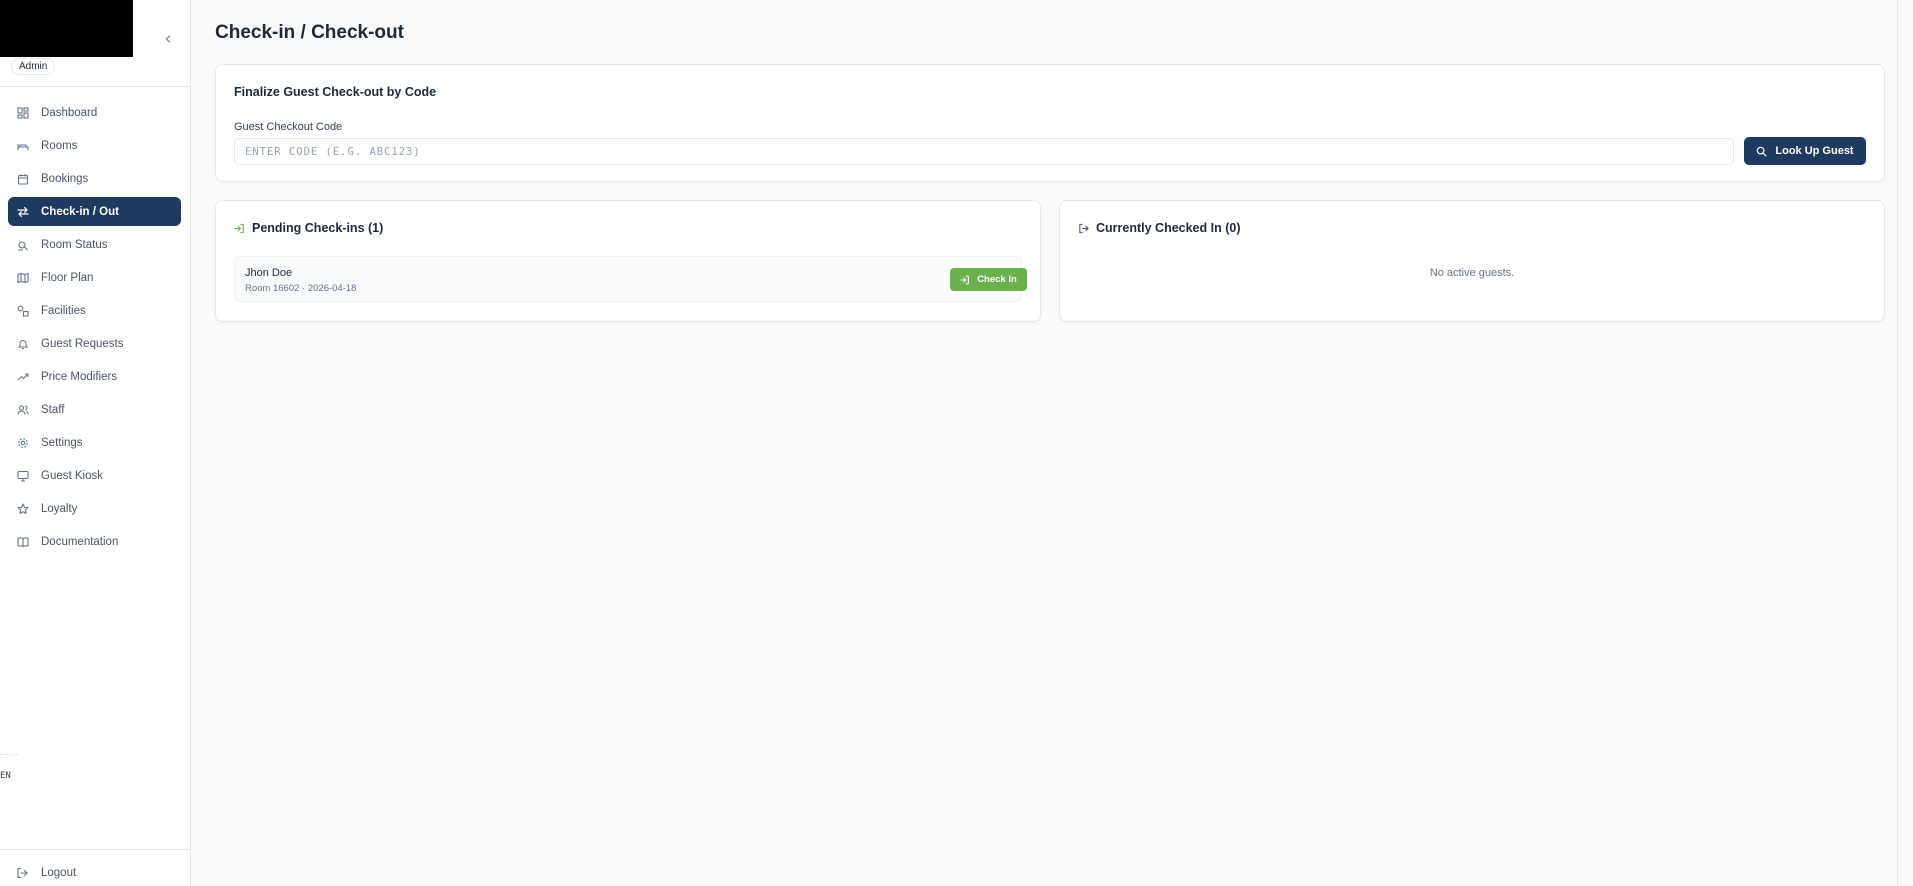 The image size is (1913, 886). What do you see at coordinates (94, 145) in the screenshot?
I see `sidebar-item-rooms: Rooms` at bounding box center [94, 145].